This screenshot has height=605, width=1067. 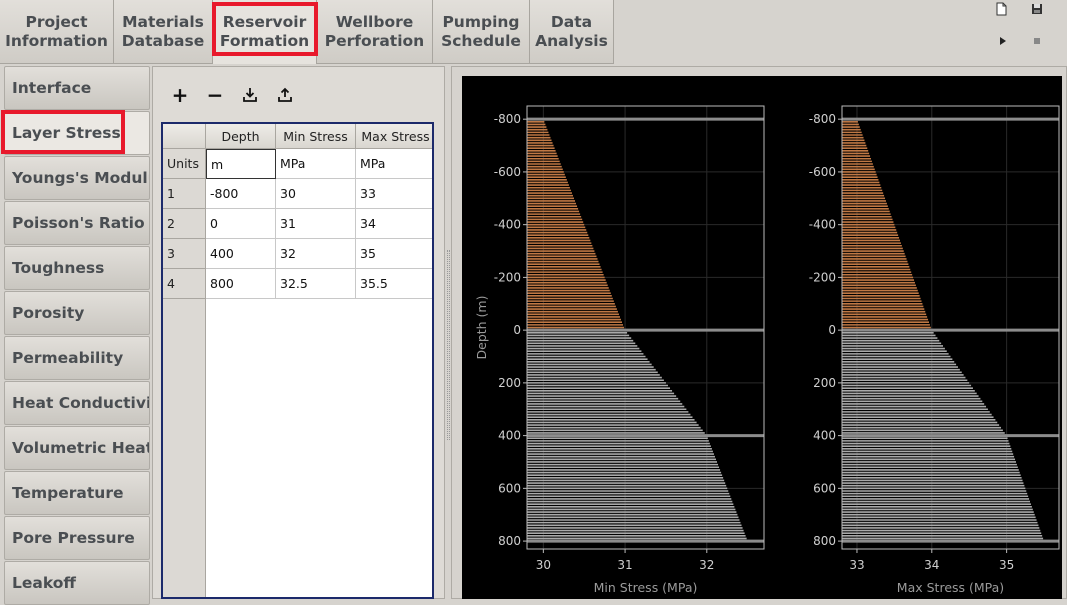 I want to click on x-tick-label: 34, so click(x=931, y=565).